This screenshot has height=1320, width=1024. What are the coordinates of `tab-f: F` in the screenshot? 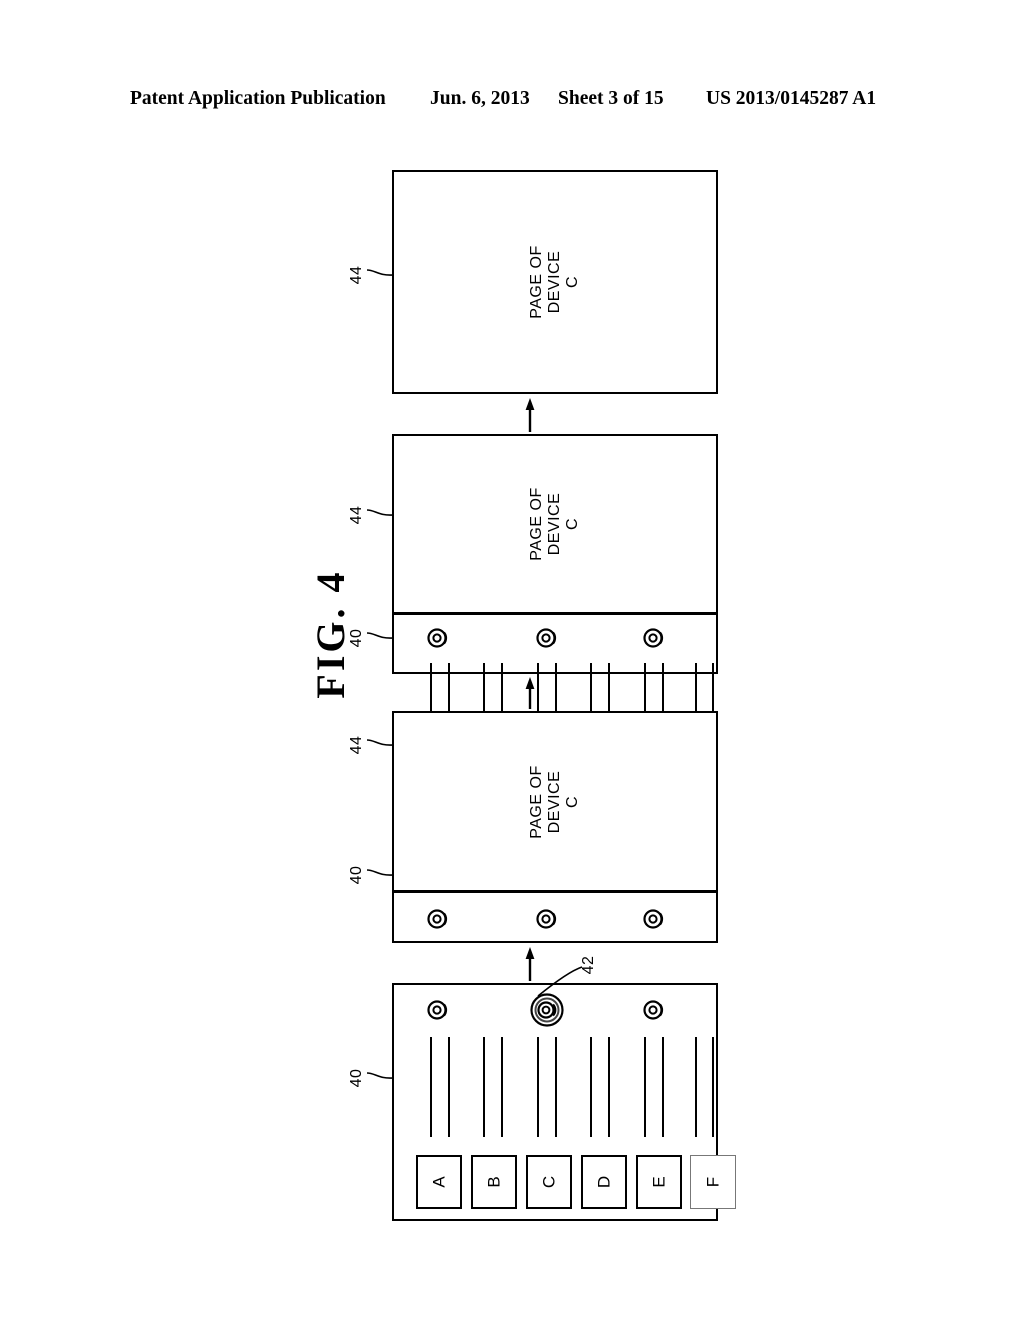 It's located at (713, 1182).